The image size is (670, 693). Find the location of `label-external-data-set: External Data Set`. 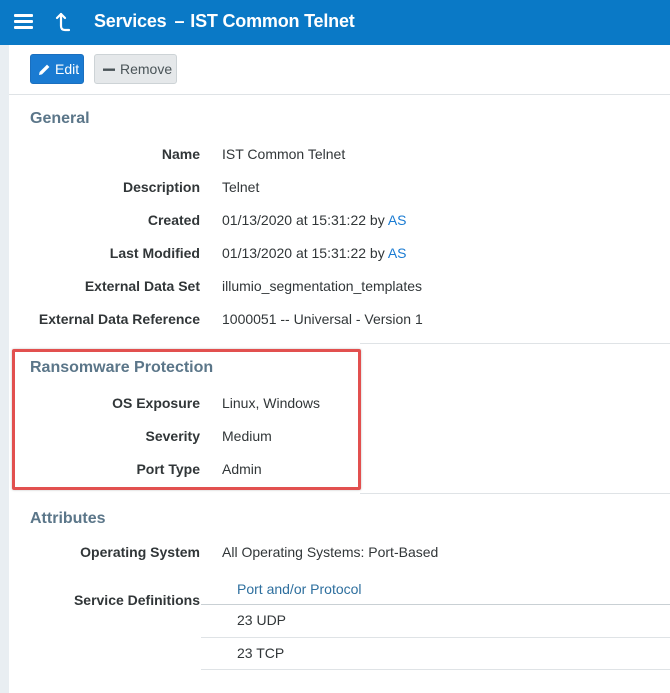

label-external-data-set: External Data Set is located at coordinates (142, 286).